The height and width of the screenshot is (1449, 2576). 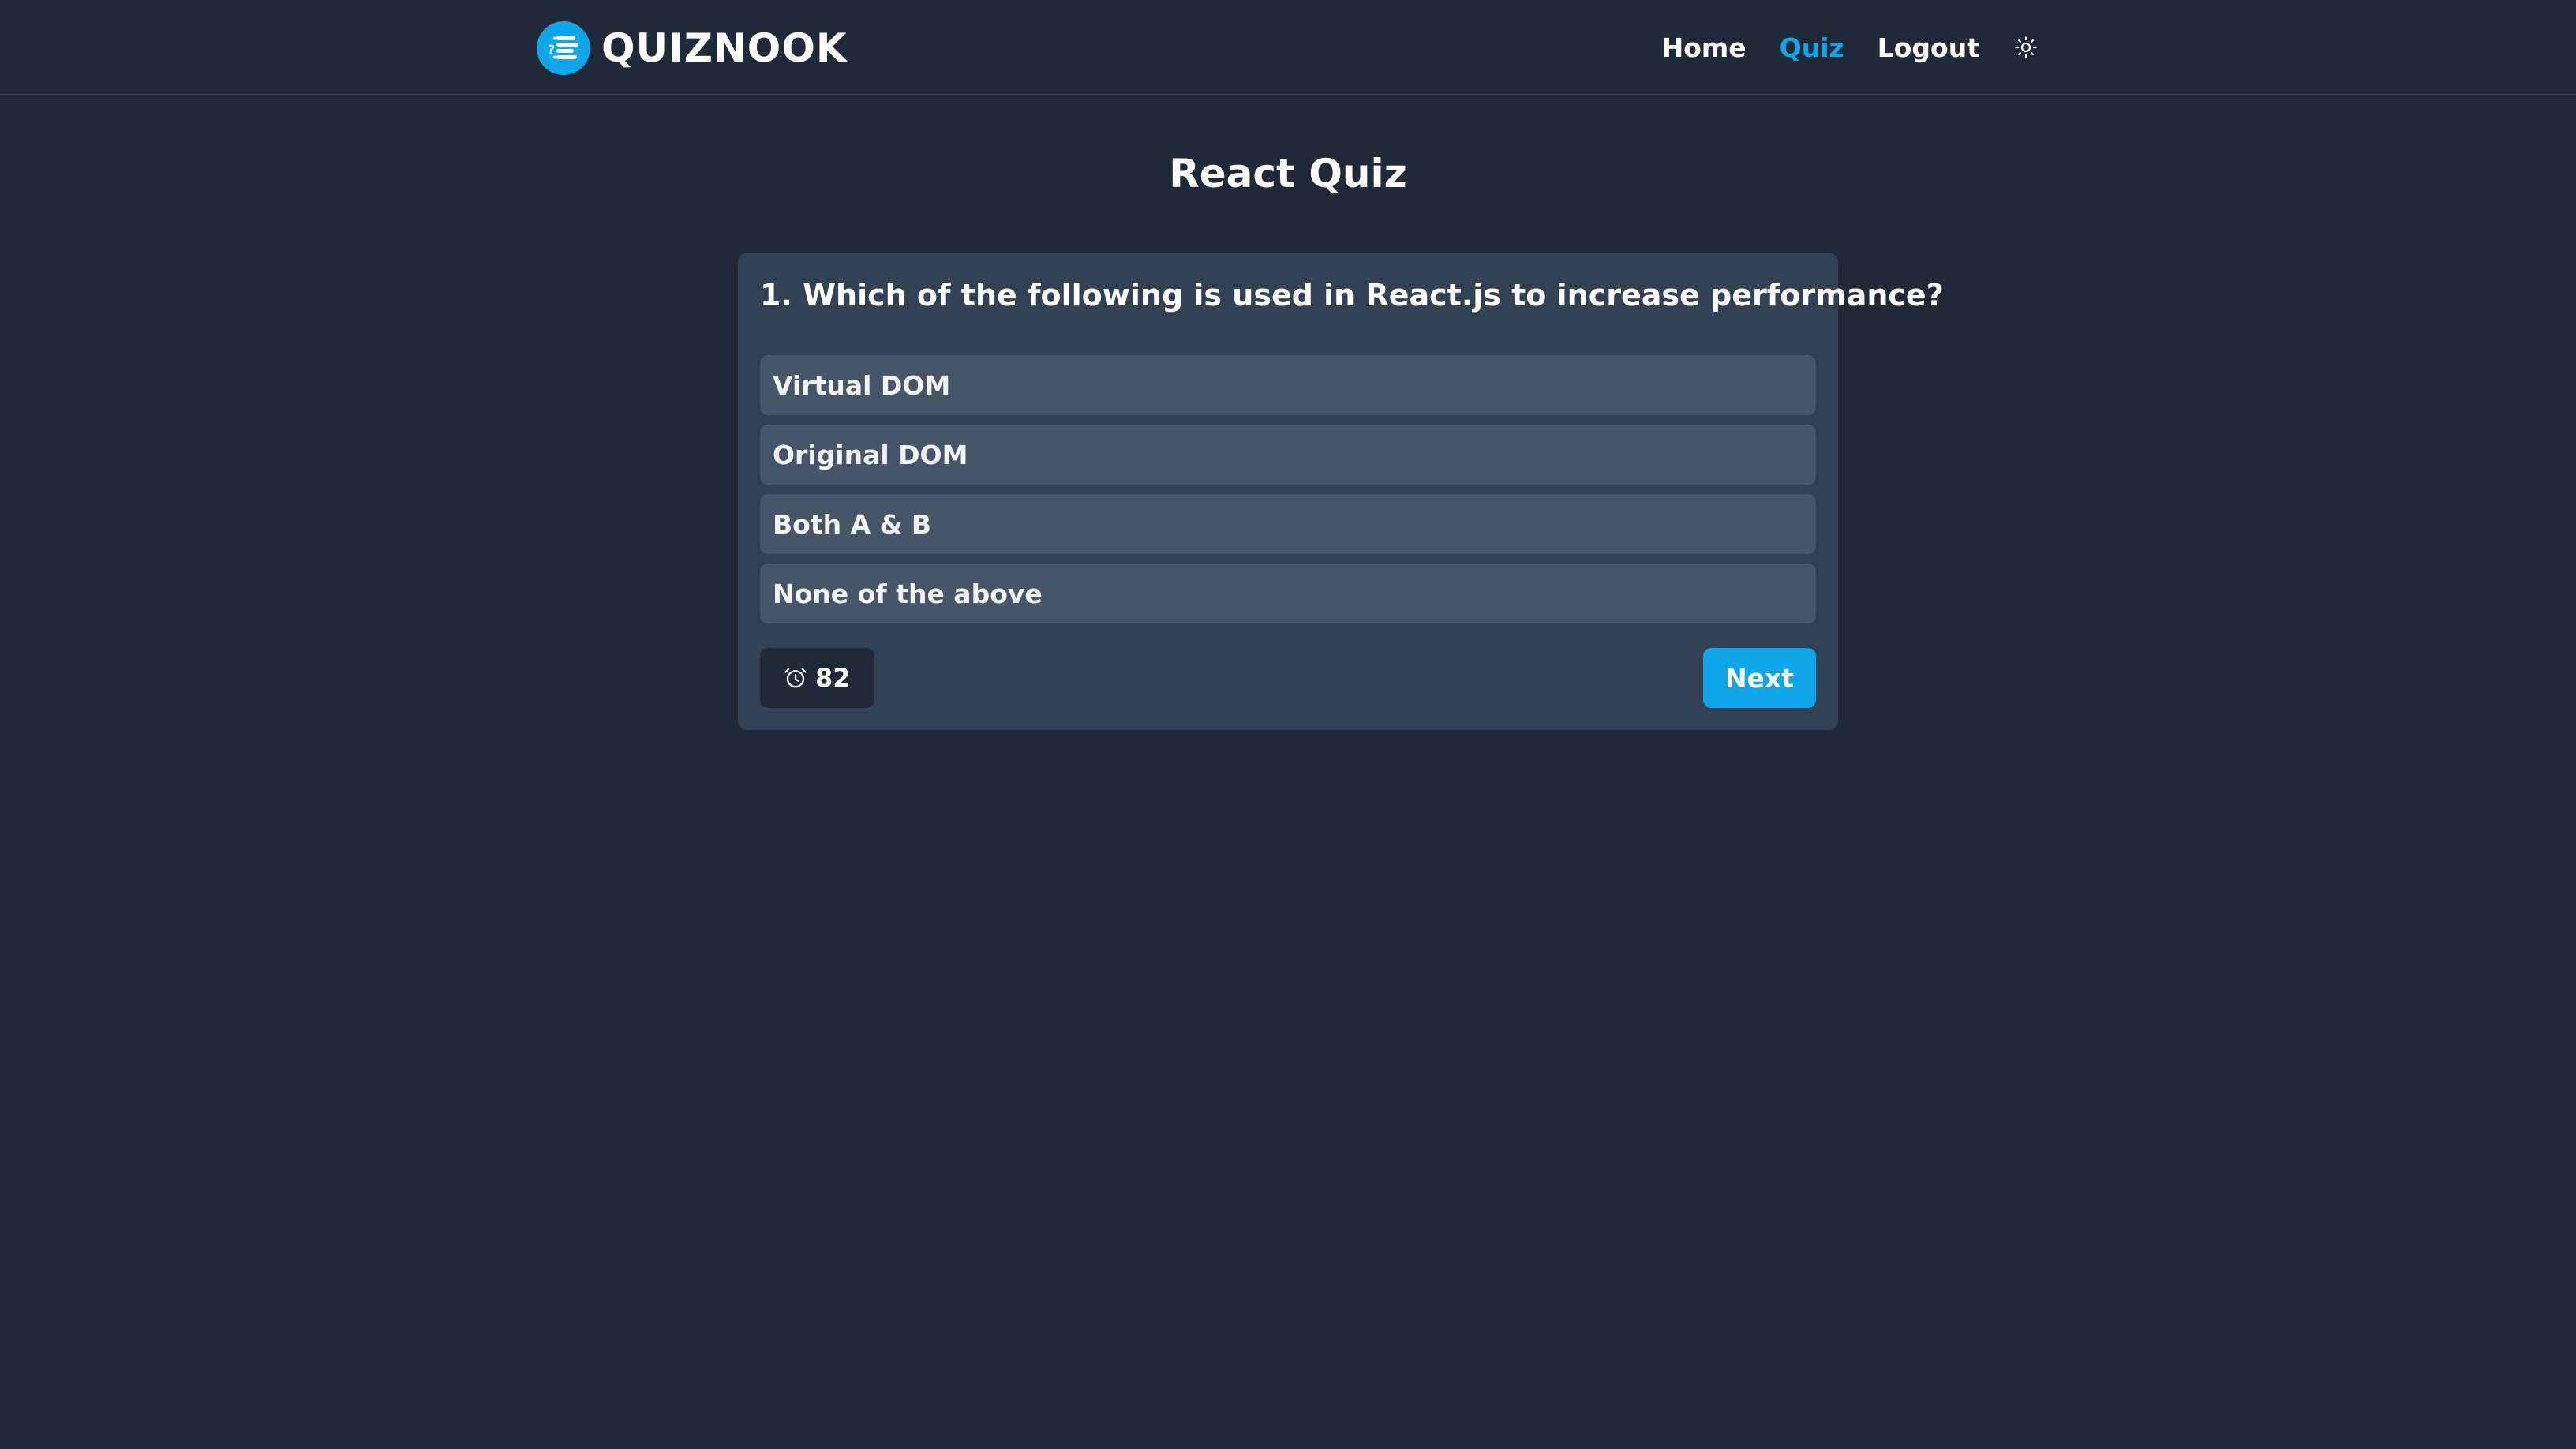 What do you see at coordinates (1759, 678) in the screenshot?
I see `next-button: Next` at bounding box center [1759, 678].